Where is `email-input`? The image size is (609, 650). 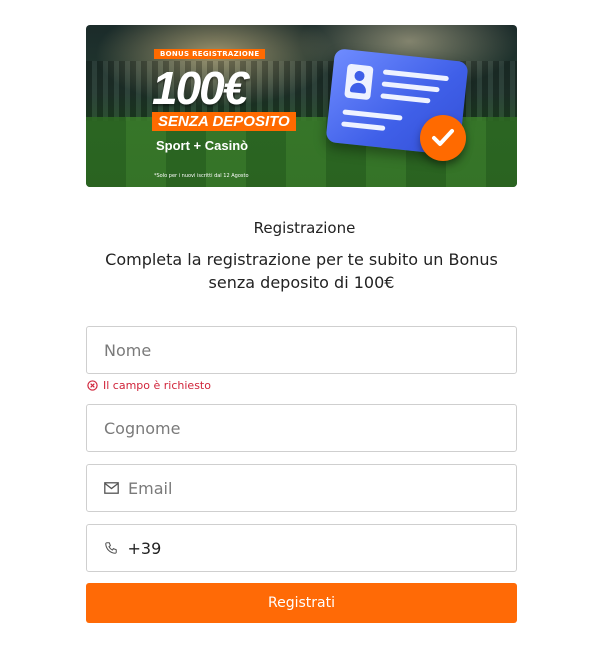
email-input is located at coordinates (322, 488).